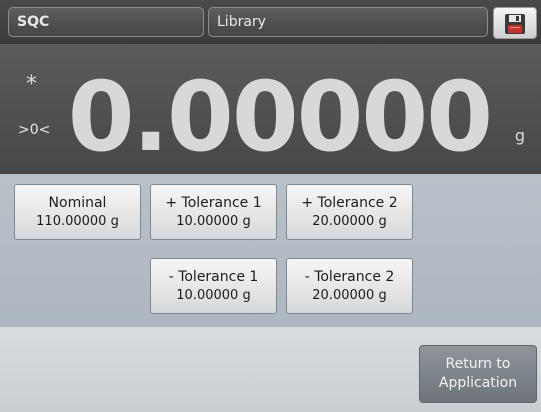 The width and height of the screenshot is (541, 412). I want to click on minus-tolerance-1-value: 10.00000 g, so click(213, 295).